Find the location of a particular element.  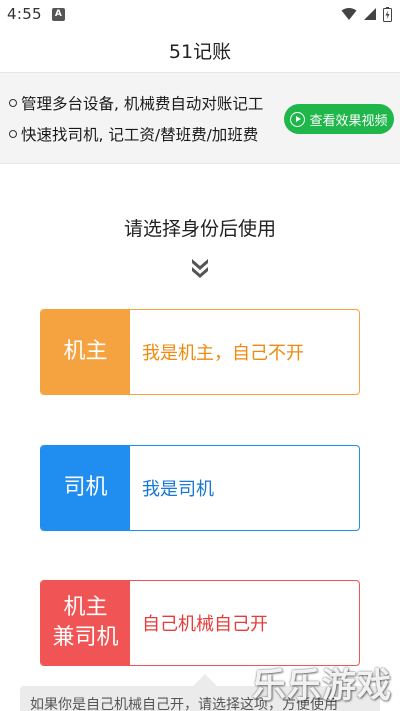

role-tag-driver: 司机 is located at coordinates (85, 488).